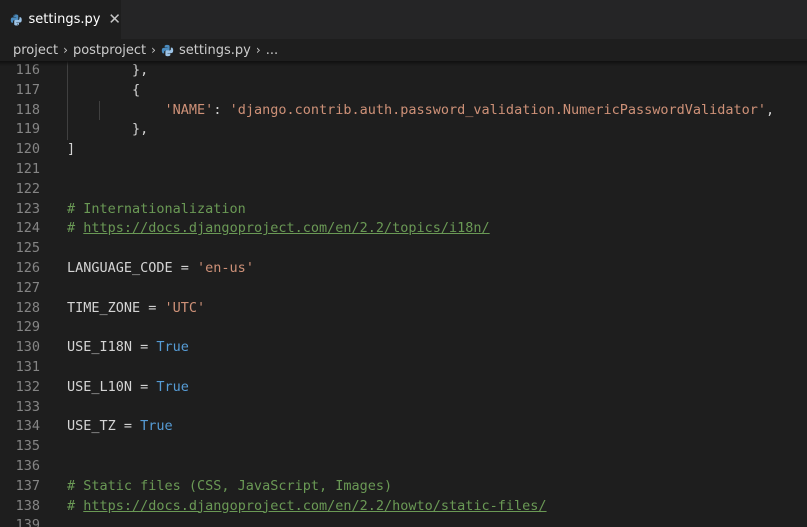 The width and height of the screenshot is (807, 527). I want to click on line-number: 136, so click(27, 466).